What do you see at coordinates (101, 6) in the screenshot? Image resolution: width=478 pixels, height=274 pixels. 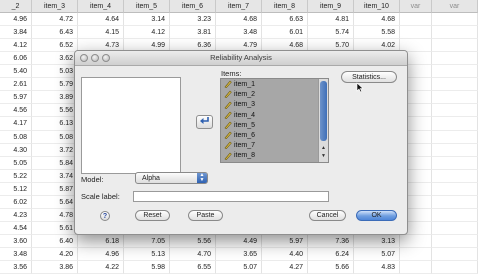 I see `column-header: item_4` at bounding box center [101, 6].